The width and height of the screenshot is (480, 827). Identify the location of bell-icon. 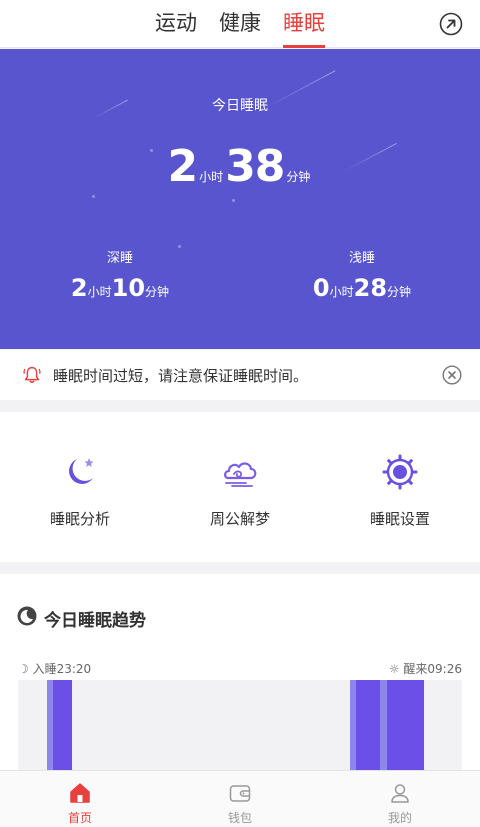
(32, 375).